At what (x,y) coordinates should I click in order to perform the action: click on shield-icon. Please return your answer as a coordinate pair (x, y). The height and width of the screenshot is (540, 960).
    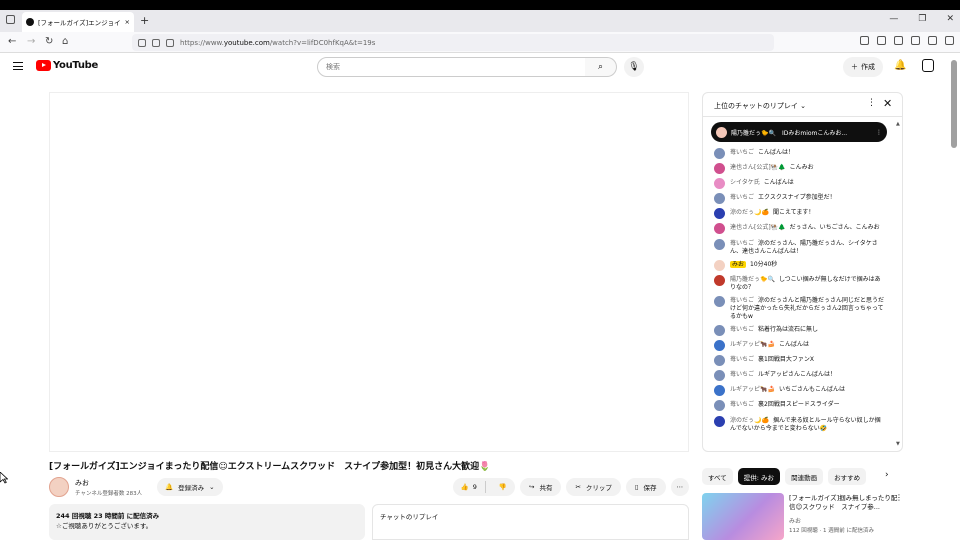
    Looking at the image, I should click on (142, 42).